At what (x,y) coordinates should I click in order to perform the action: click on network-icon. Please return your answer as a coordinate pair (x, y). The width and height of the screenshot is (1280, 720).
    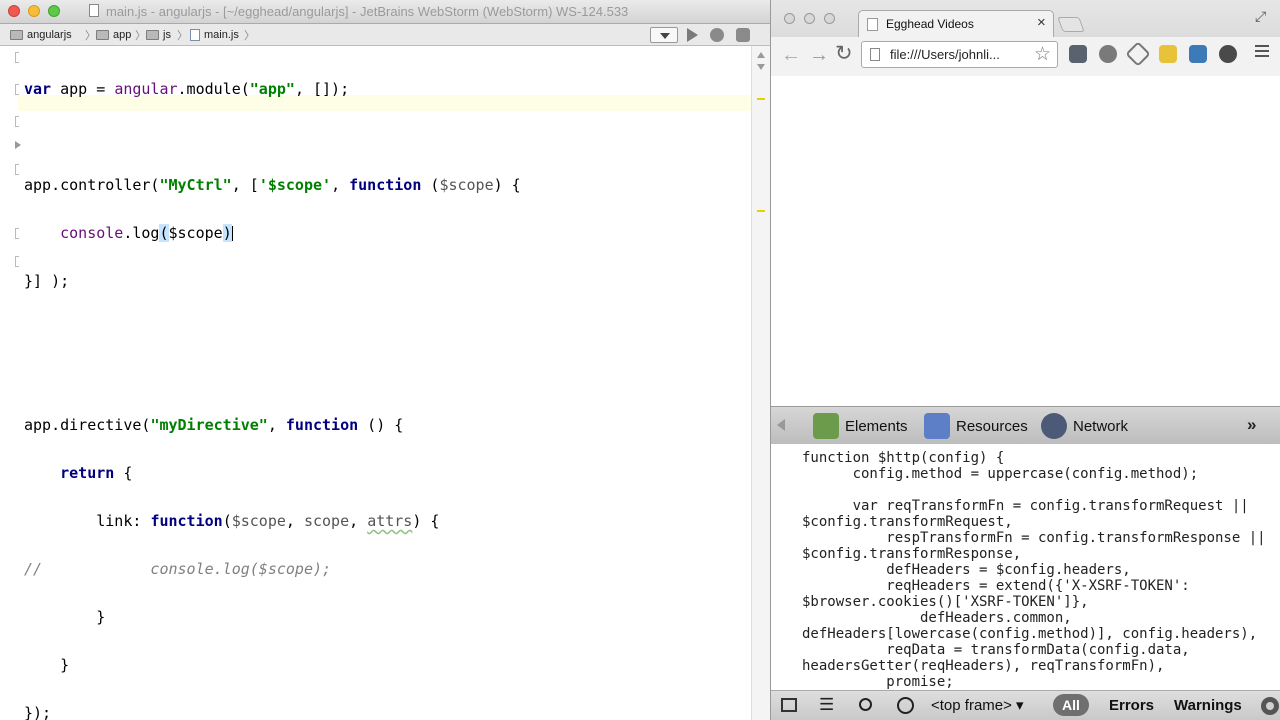
    Looking at the image, I should click on (1054, 426).